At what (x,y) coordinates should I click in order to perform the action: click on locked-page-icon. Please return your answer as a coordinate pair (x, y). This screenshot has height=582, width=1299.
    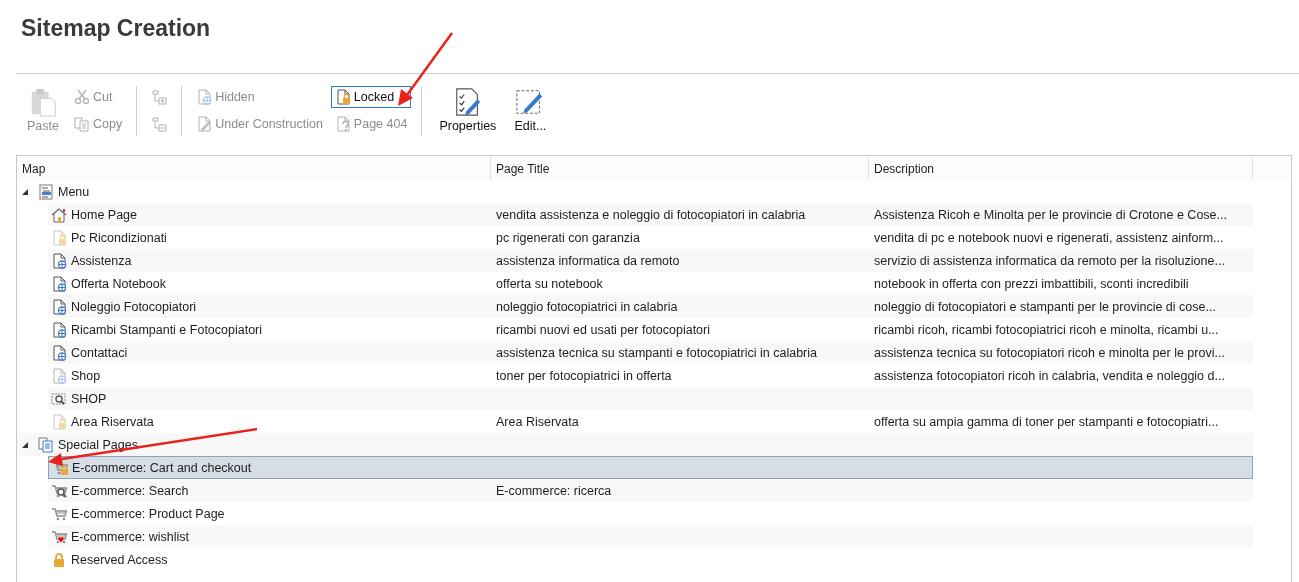
    Looking at the image, I should click on (342, 97).